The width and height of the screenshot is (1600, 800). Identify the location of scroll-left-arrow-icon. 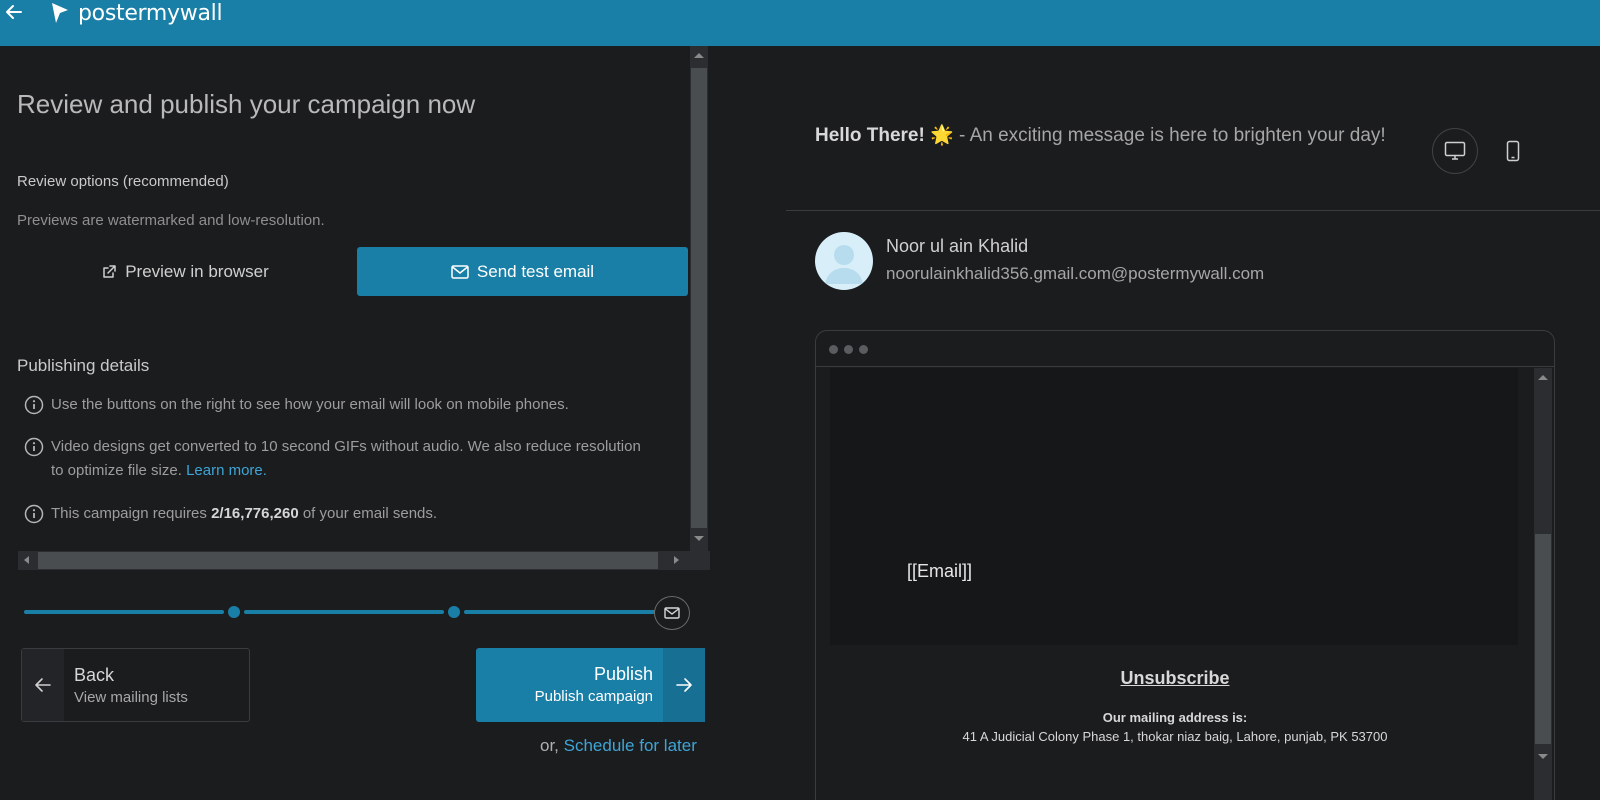
(26, 560).